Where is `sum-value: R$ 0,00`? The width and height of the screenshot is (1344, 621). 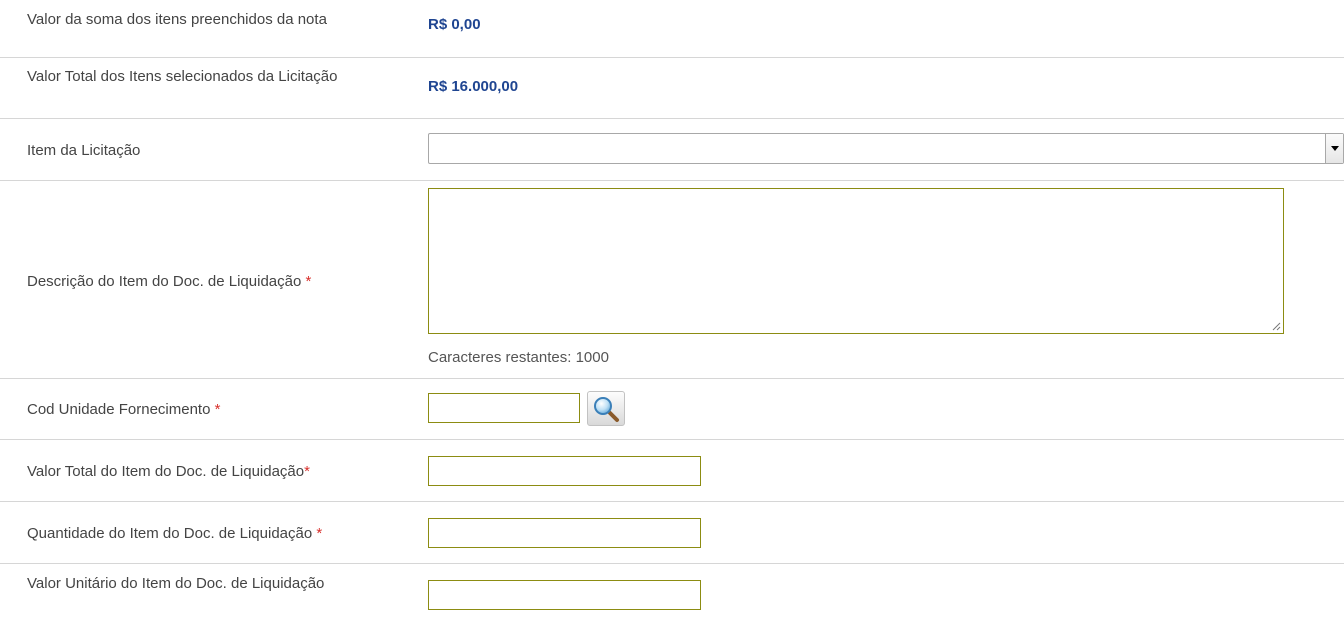
sum-value: R$ 0,00 is located at coordinates (454, 24).